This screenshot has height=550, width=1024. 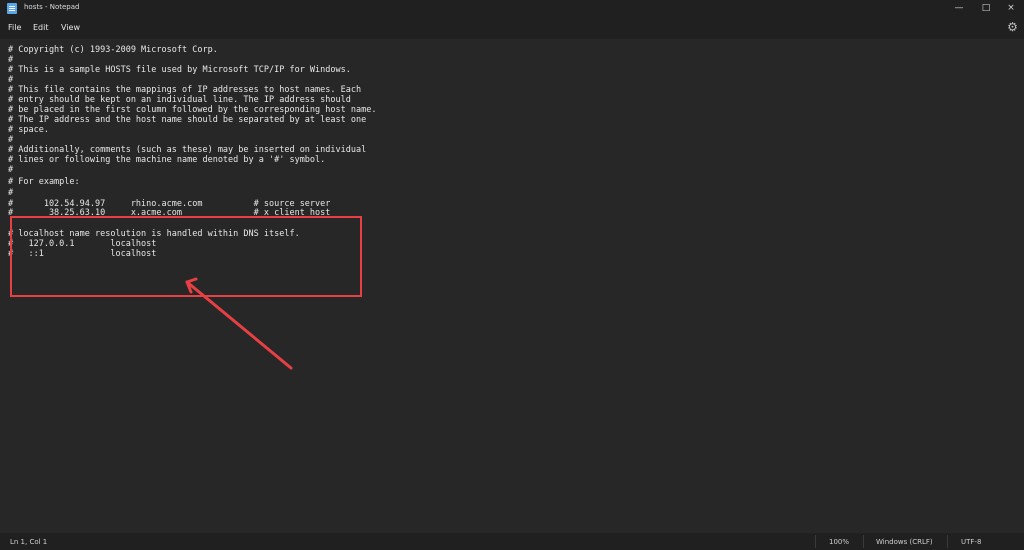 What do you see at coordinates (44, 182) in the screenshot?
I see `editor-line: # For example:` at bounding box center [44, 182].